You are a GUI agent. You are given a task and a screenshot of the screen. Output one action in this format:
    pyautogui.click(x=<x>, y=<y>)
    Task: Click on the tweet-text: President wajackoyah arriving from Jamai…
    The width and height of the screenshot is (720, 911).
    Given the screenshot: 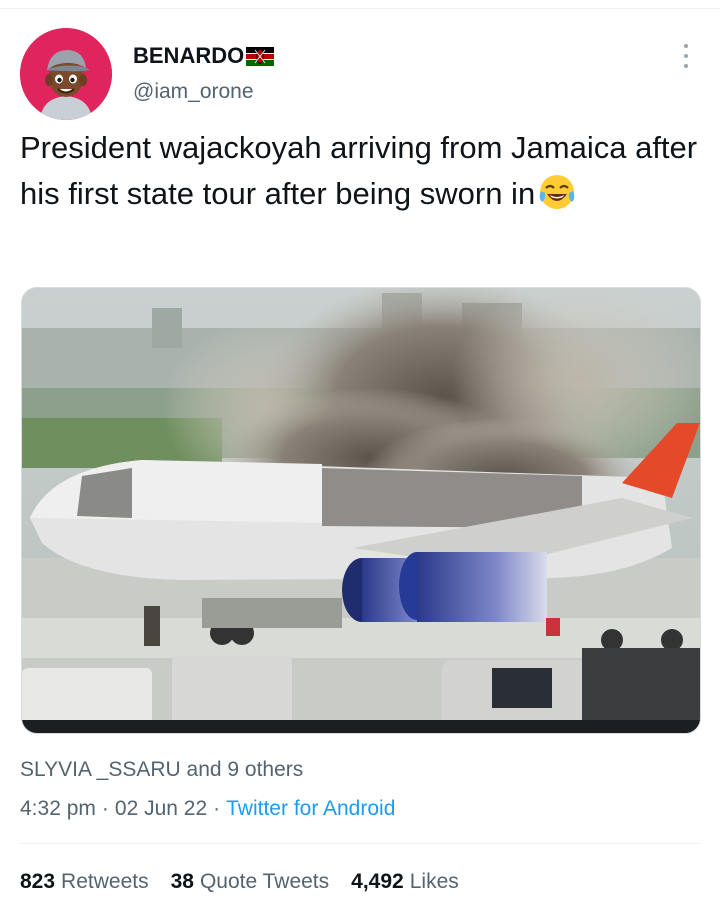 What is the action you would take?
    pyautogui.click(x=365, y=171)
    